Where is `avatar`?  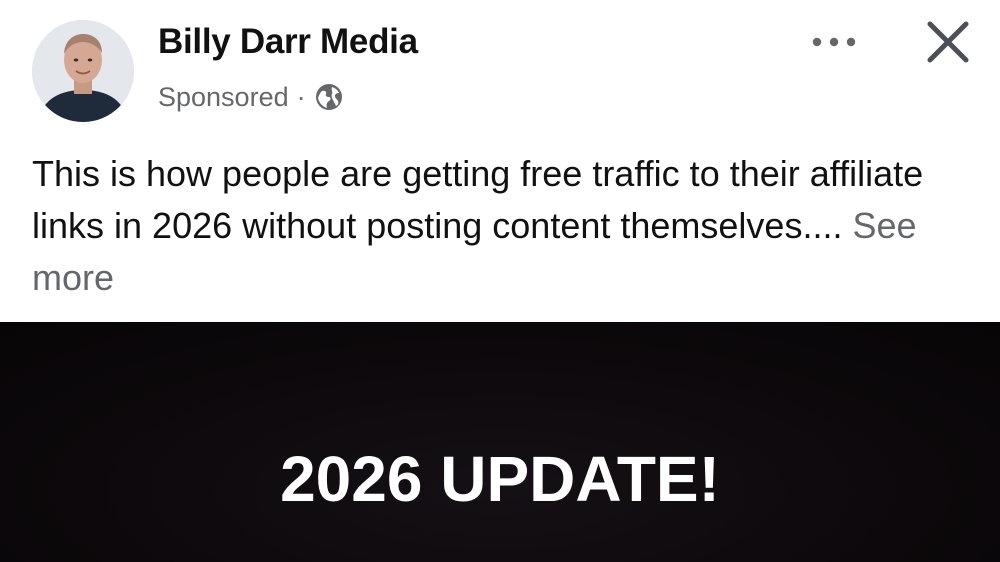 avatar is located at coordinates (83, 71).